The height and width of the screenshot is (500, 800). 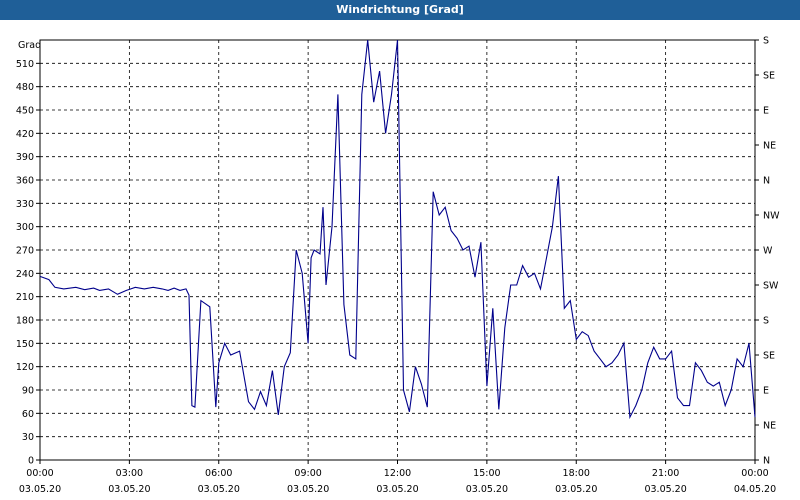 I want to click on x-tick-time: 09:00, so click(x=307, y=473).